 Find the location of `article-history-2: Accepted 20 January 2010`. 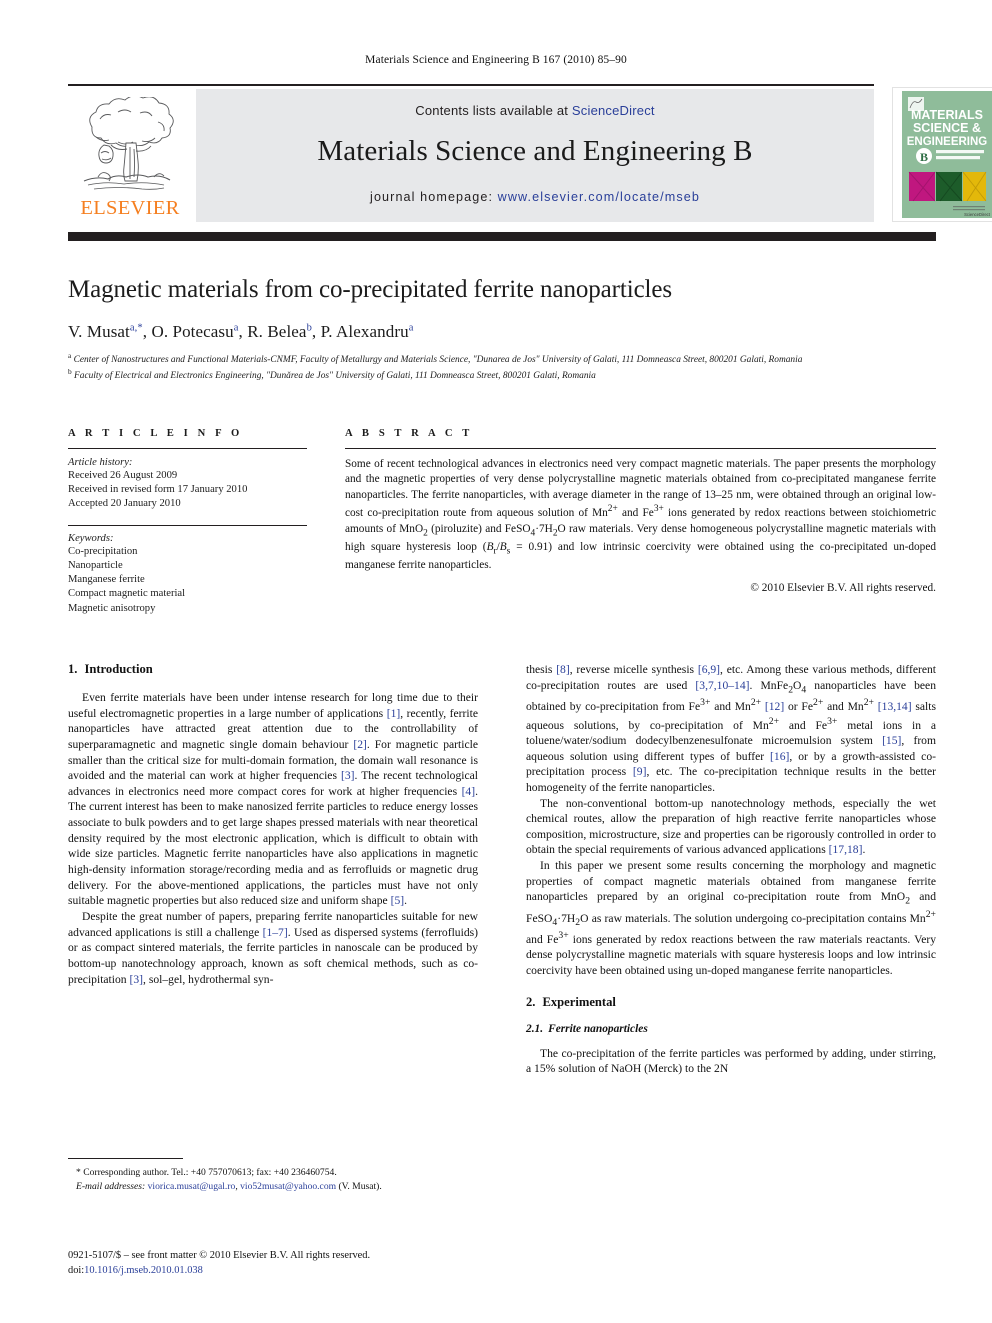

article-history-2: Accepted 20 January 2010 is located at coordinates (124, 504).